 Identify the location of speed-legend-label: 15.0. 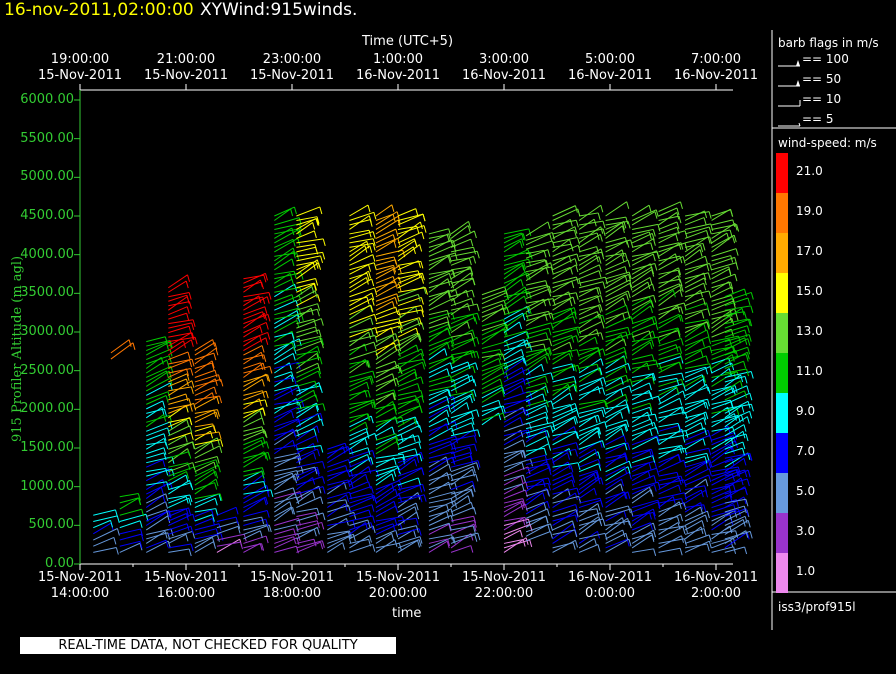
(809, 291).